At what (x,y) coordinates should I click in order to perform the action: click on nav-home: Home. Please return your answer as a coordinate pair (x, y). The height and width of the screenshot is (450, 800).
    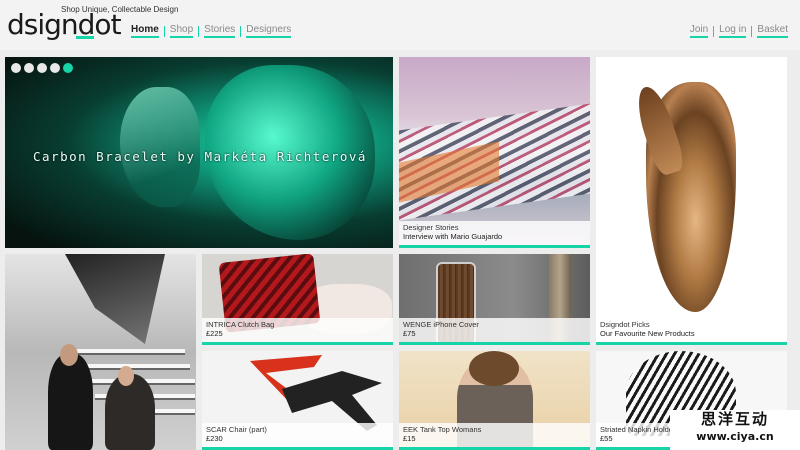
    Looking at the image, I should click on (145, 31).